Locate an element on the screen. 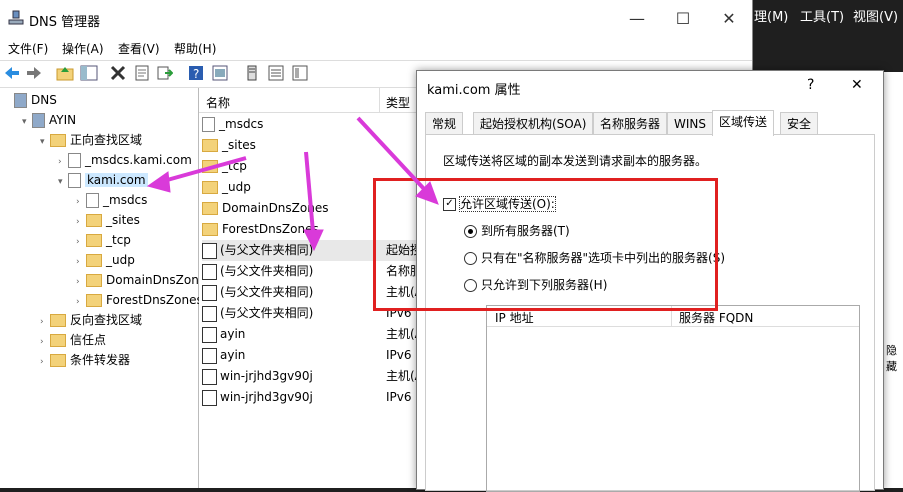 The image size is (903, 492). tab-soa: 起始授权机构(SOA) is located at coordinates (533, 123).